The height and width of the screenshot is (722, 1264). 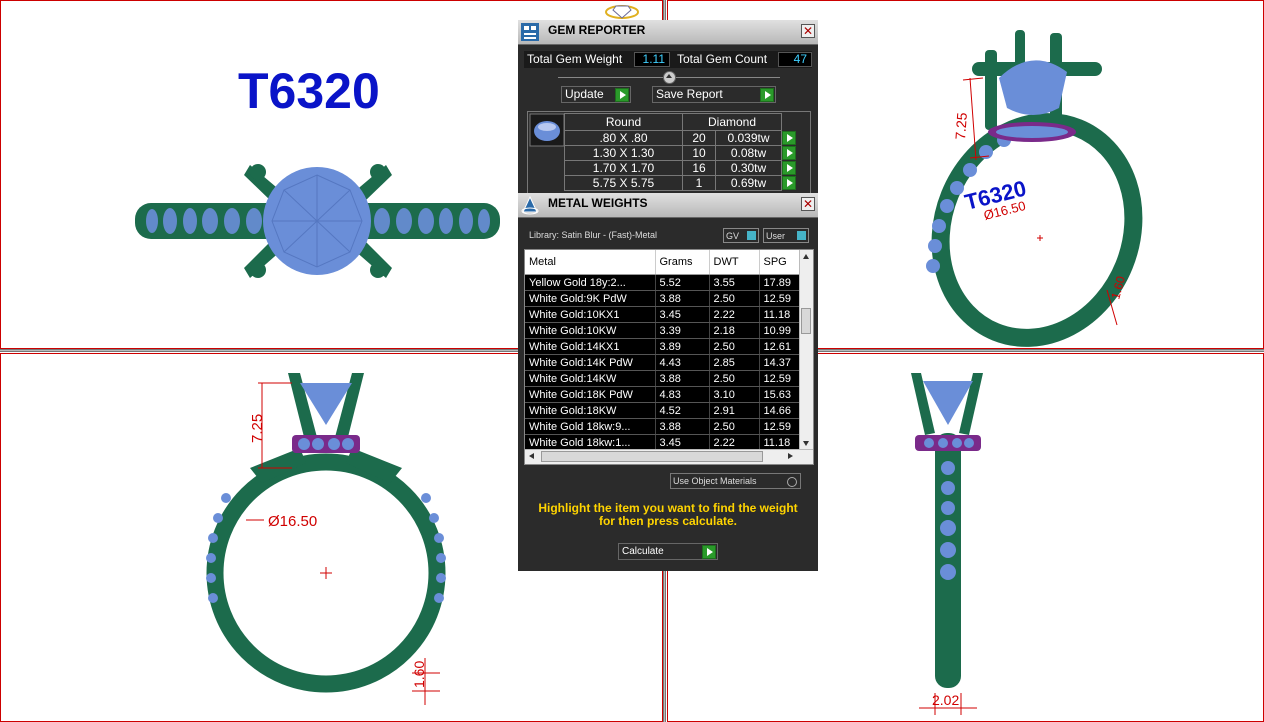 I want to click on dwt-value: 2.91, so click(x=734, y=410).